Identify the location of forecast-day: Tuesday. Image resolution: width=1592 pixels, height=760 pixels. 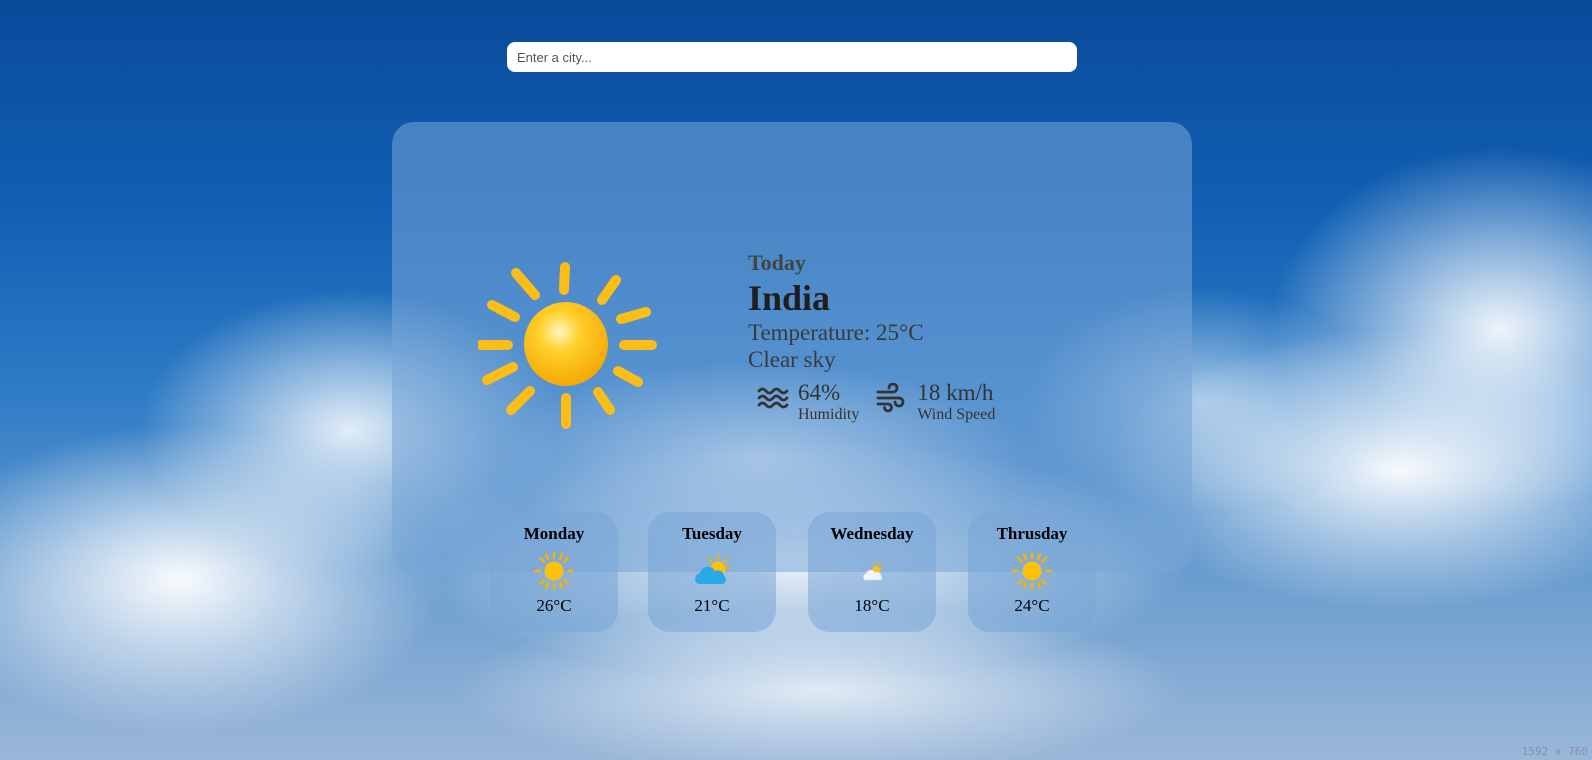
(712, 533).